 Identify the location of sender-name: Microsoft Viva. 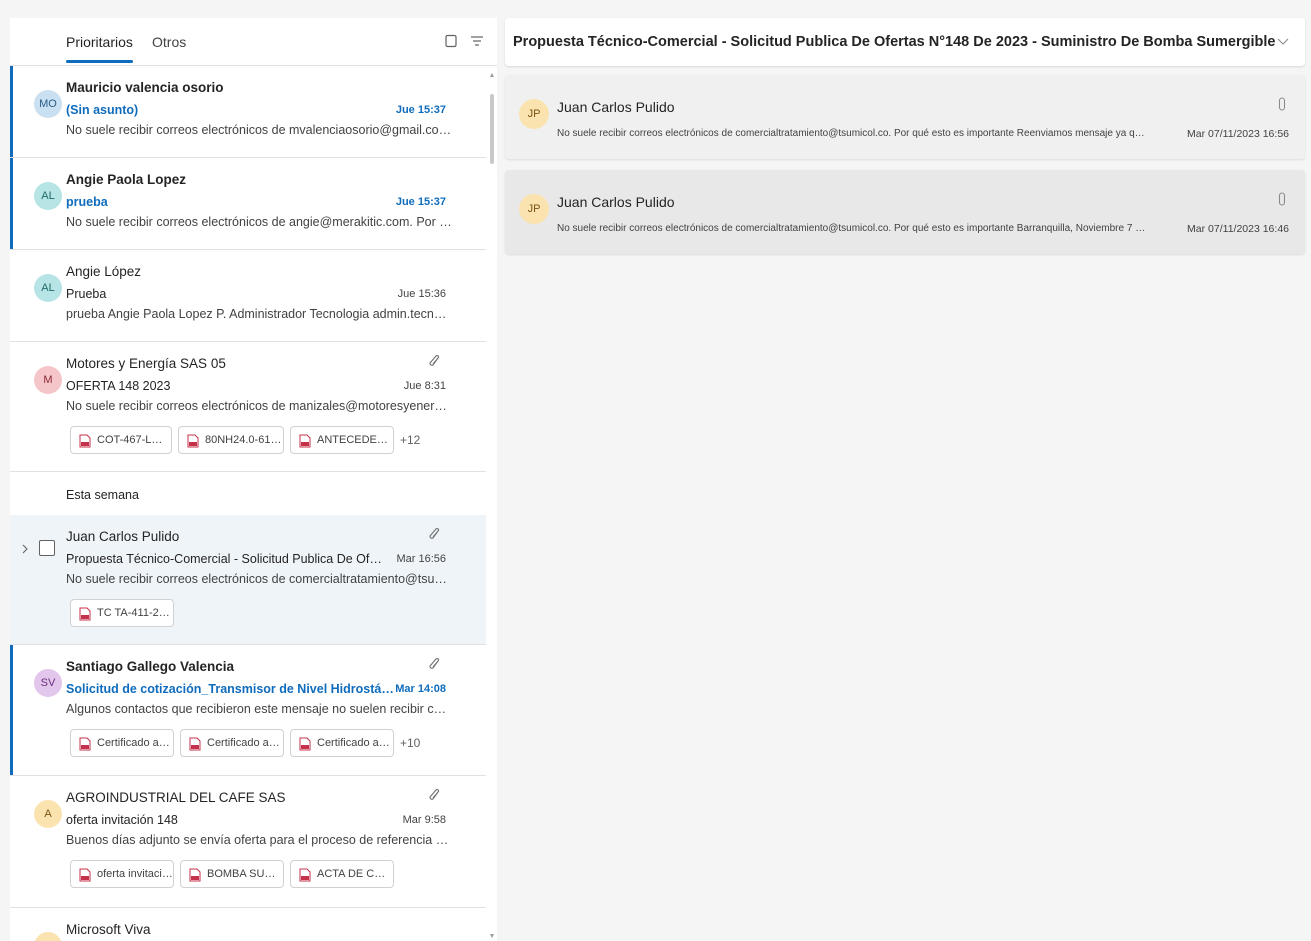
(108, 929).